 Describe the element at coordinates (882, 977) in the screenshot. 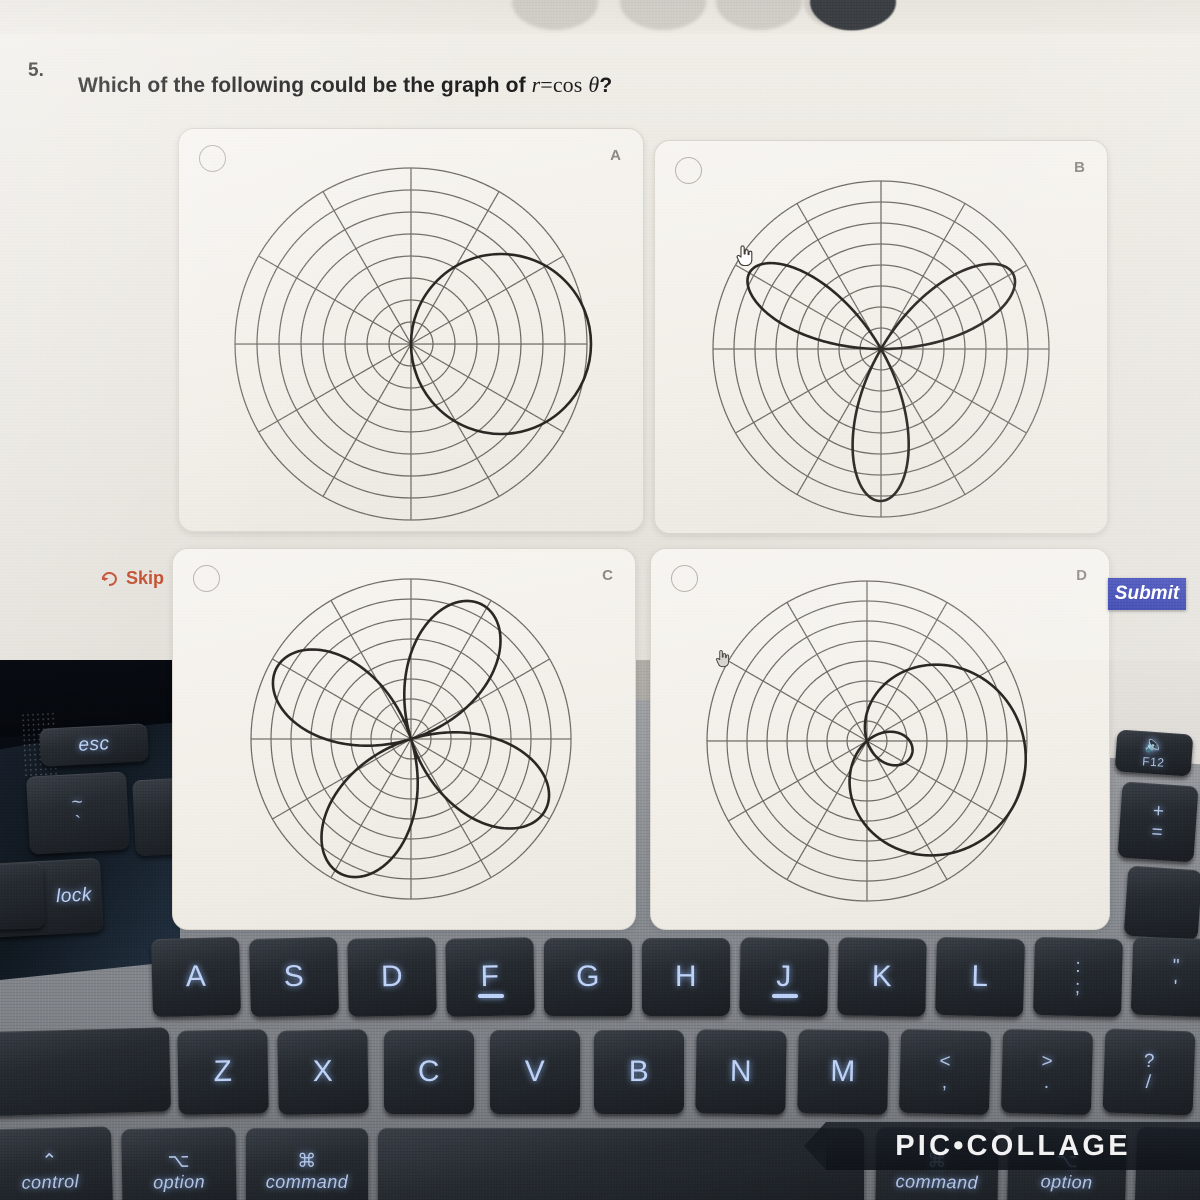

I see `key-k: K` at that location.